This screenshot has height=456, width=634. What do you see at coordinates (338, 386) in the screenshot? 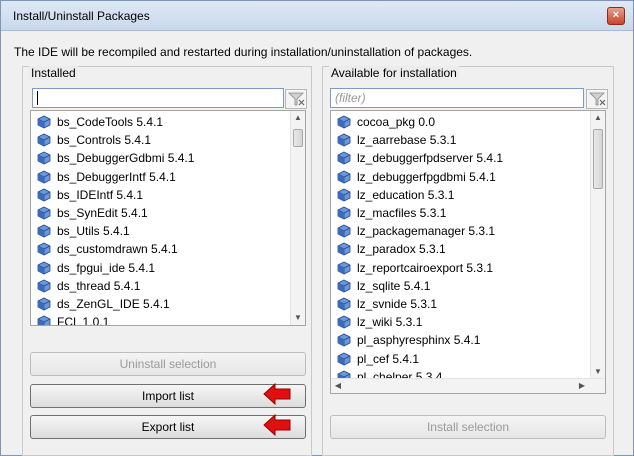
I see `scroll-left-icon: ◀` at bounding box center [338, 386].